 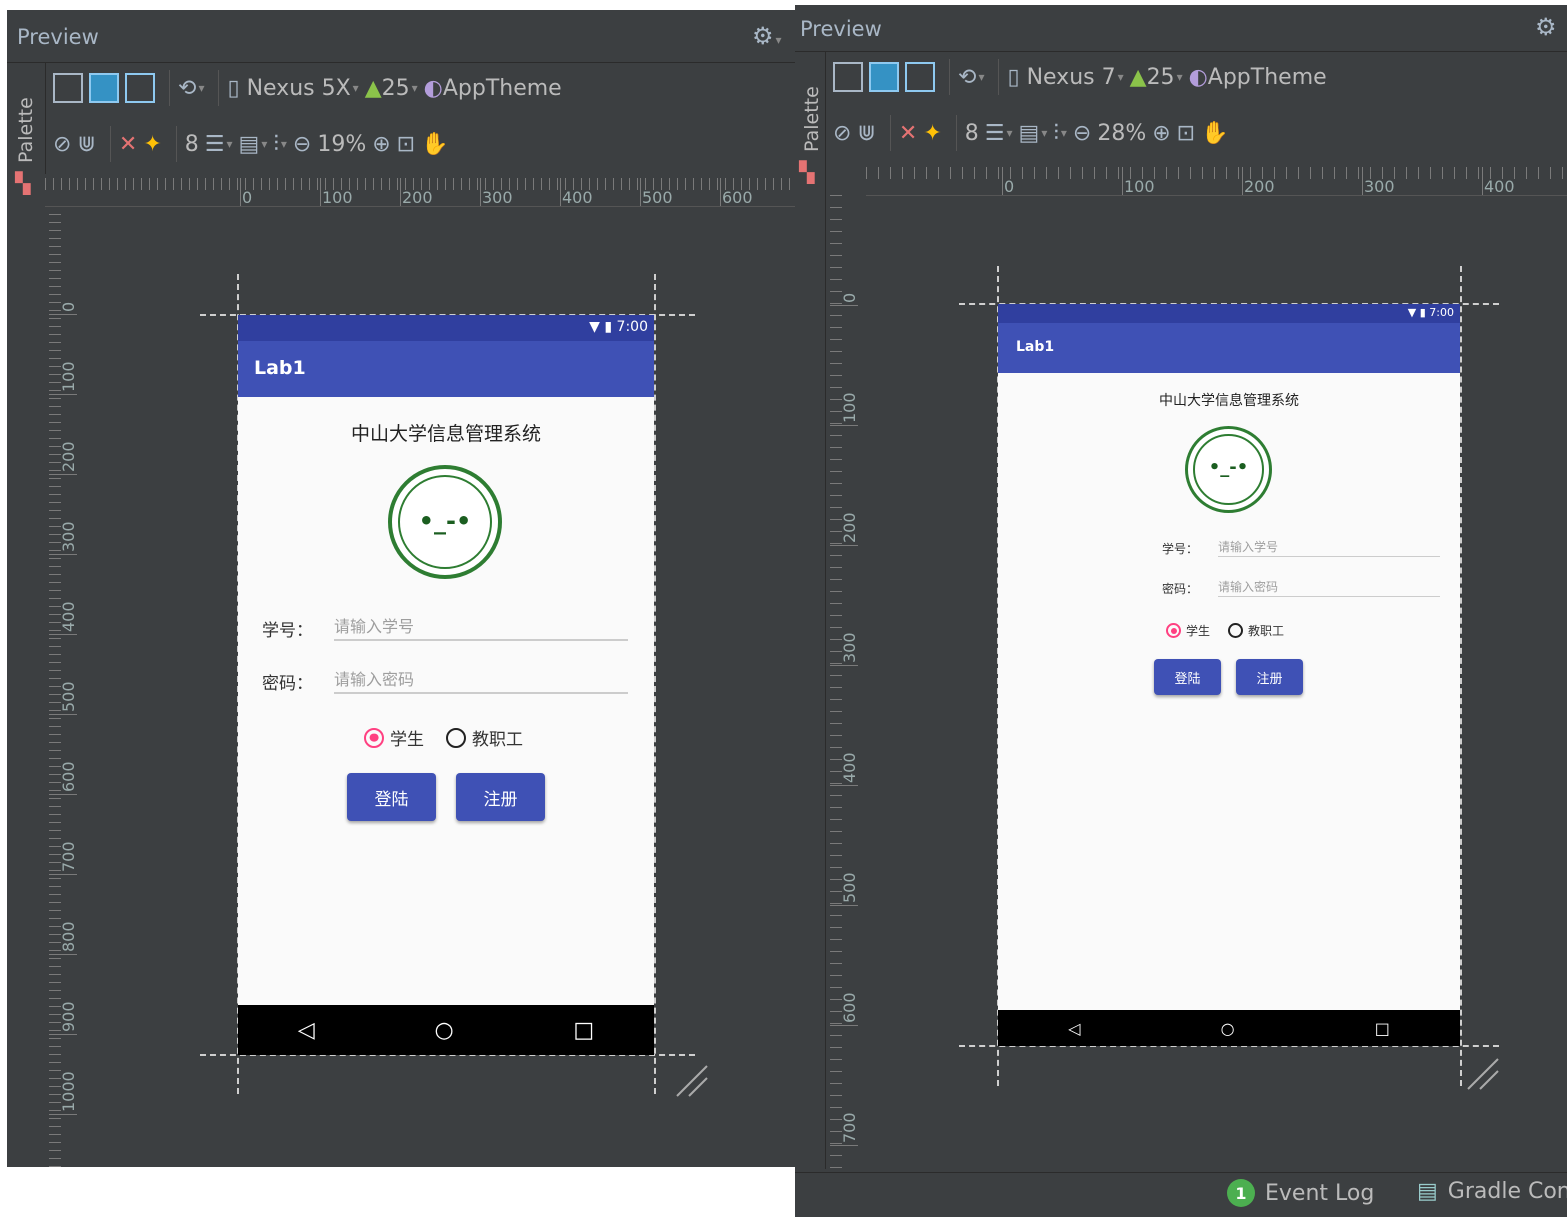 What do you see at coordinates (497, 740) in the screenshot?
I see `radio-staff-label: 教职工` at bounding box center [497, 740].